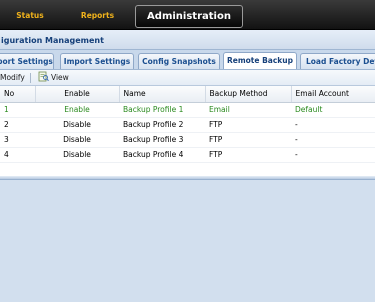 The width and height of the screenshot is (375, 302). Describe the element at coordinates (260, 60) in the screenshot. I see `tab-remote-backup: Remote Backup` at that location.